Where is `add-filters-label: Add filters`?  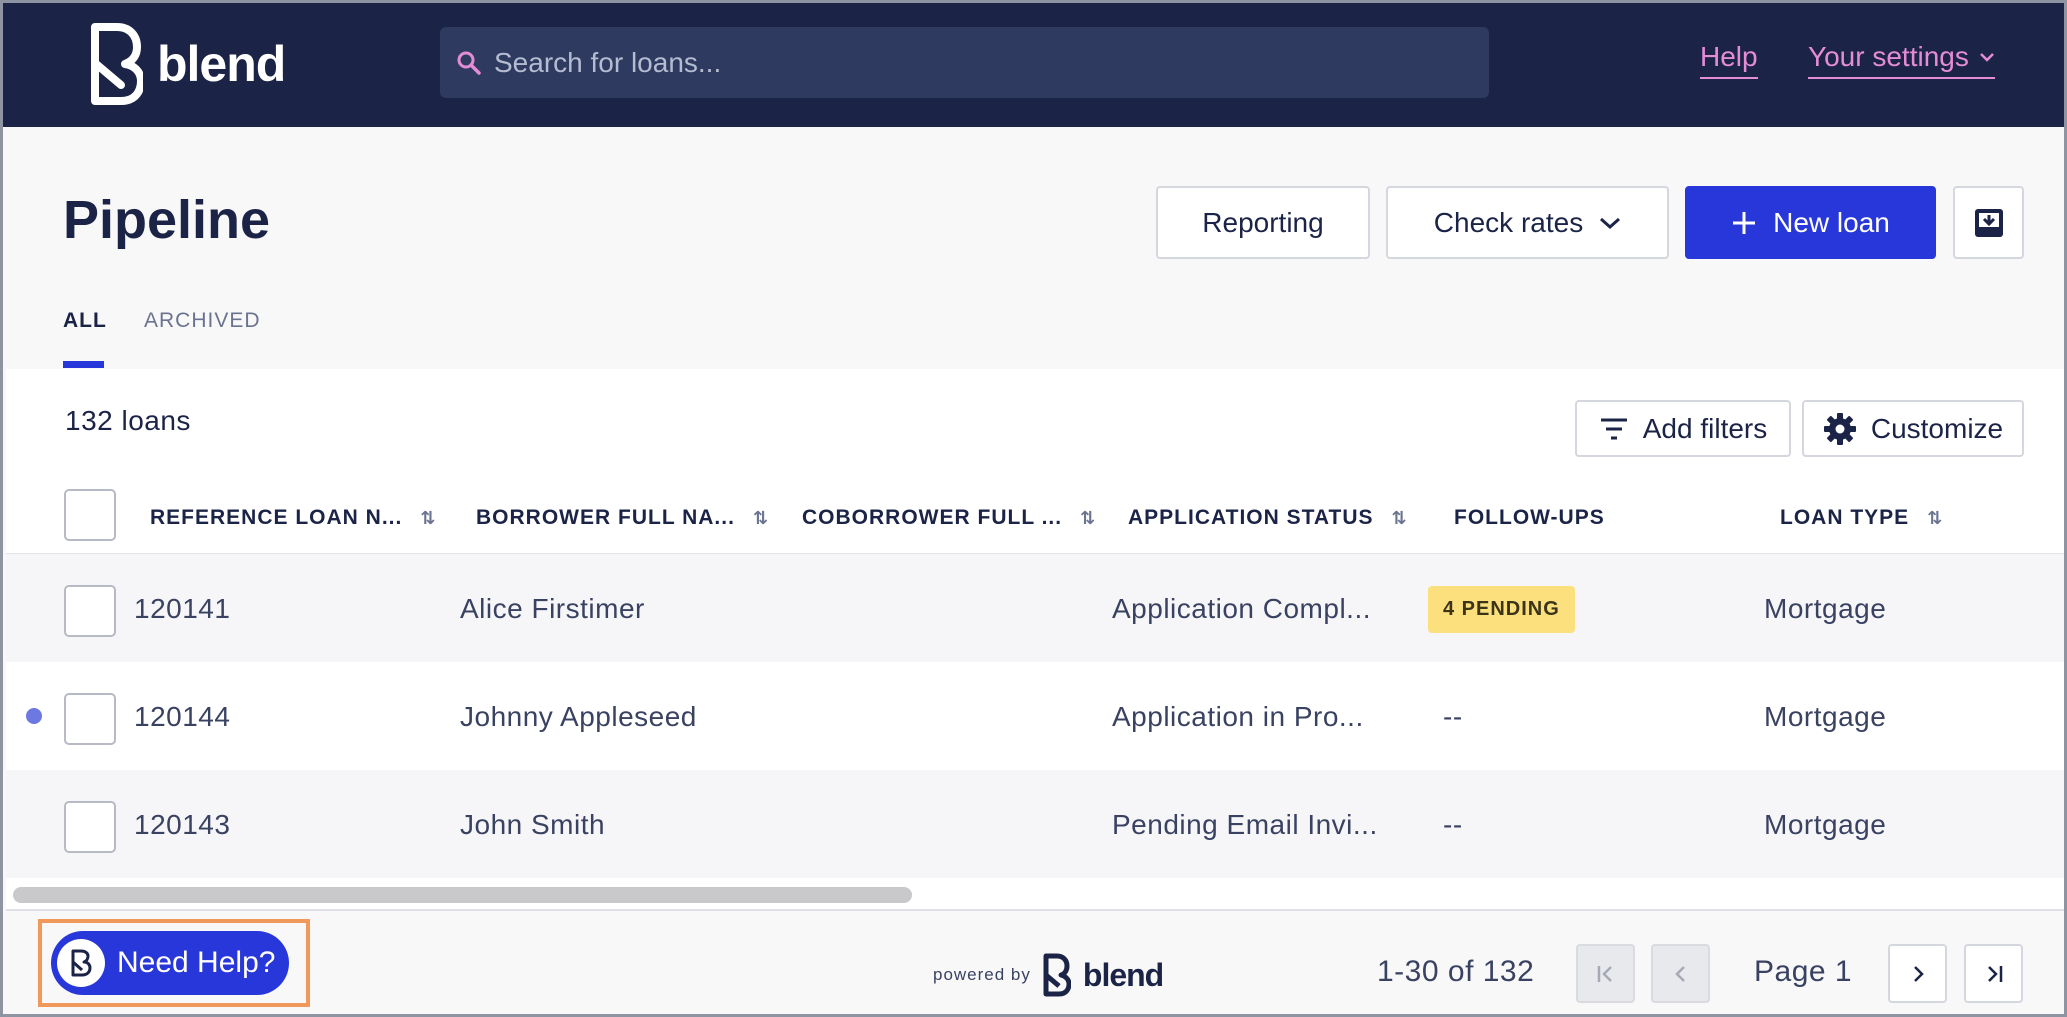
add-filters-label: Add filters is located at coordinates (1705, 428).